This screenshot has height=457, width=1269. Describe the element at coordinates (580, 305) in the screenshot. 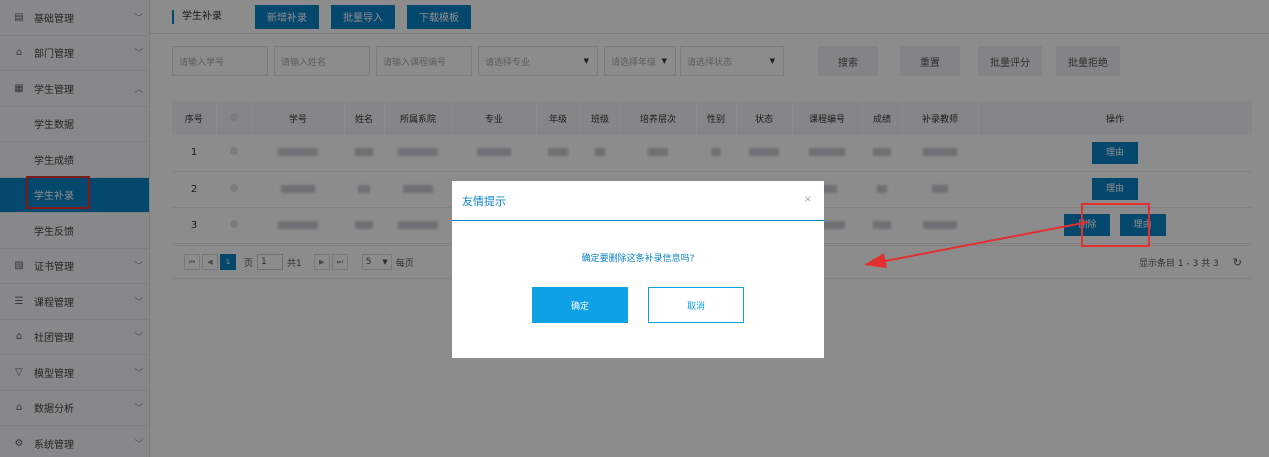

I see `confirm-button: 确定` at that location.